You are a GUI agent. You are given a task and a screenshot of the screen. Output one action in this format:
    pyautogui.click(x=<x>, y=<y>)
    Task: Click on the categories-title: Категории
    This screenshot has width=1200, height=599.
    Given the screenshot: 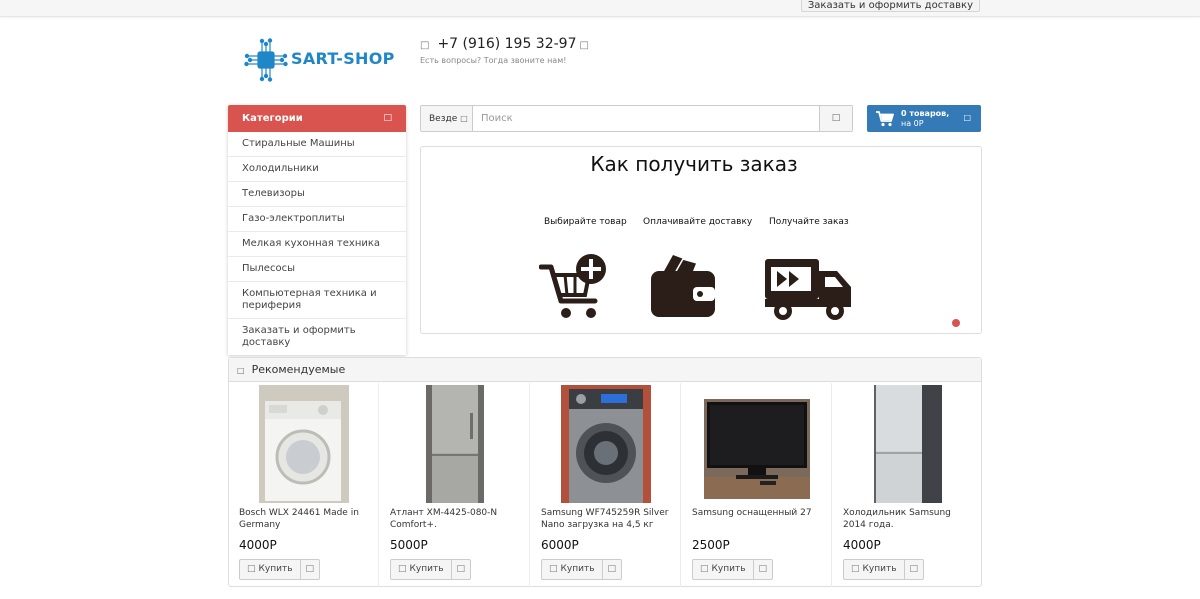 What is the action you would take?
    pyautogui.click(x=272, y=118)
    